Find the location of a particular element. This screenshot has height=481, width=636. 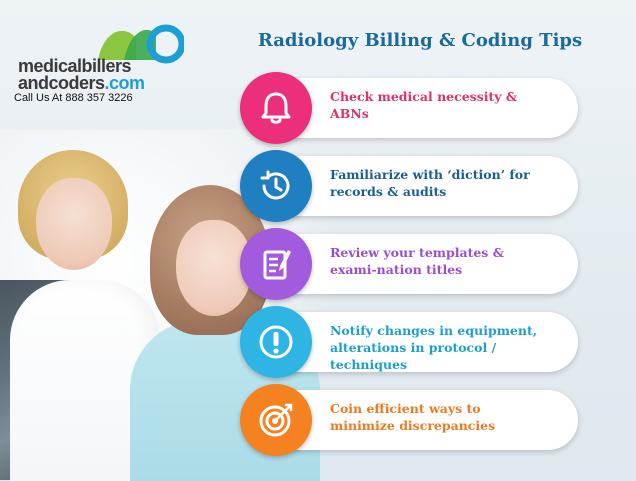

bell-icon is located at coordinates (276, 108).